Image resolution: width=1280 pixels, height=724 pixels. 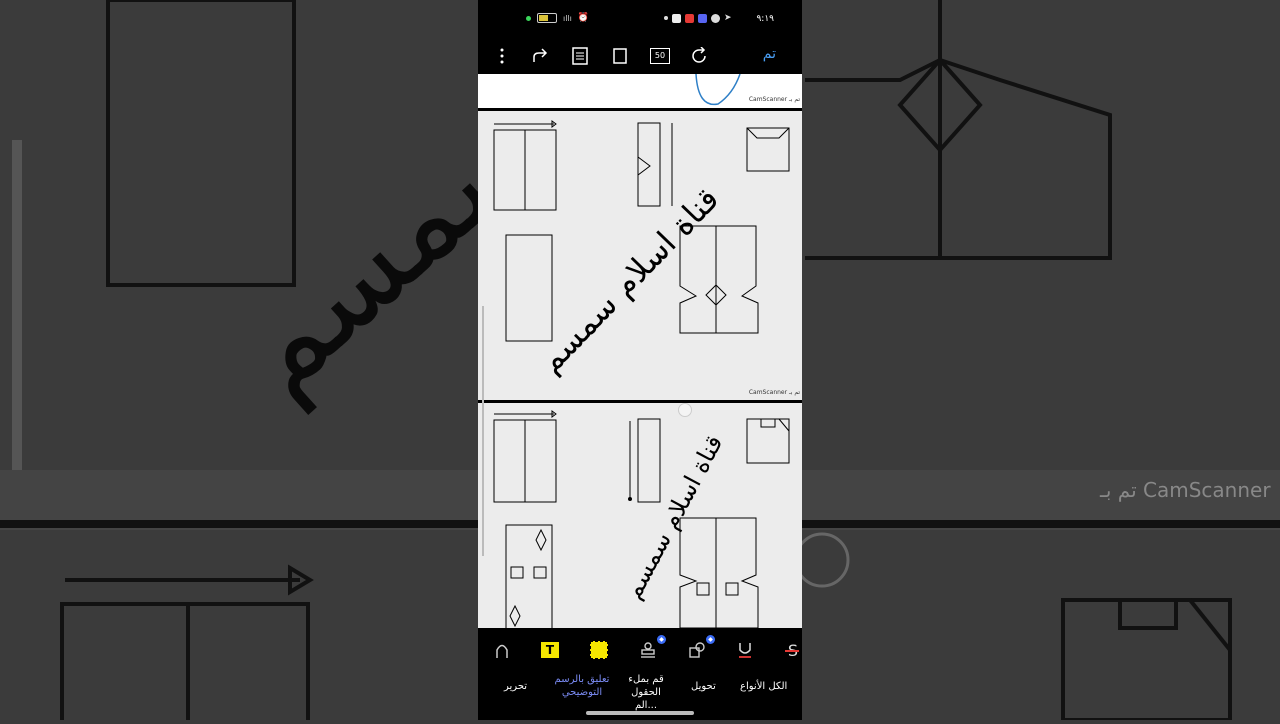 What do you see at coordinates (745, 650) in the screenshot?
I see `underline-icon` at bounding box center [745, 650].